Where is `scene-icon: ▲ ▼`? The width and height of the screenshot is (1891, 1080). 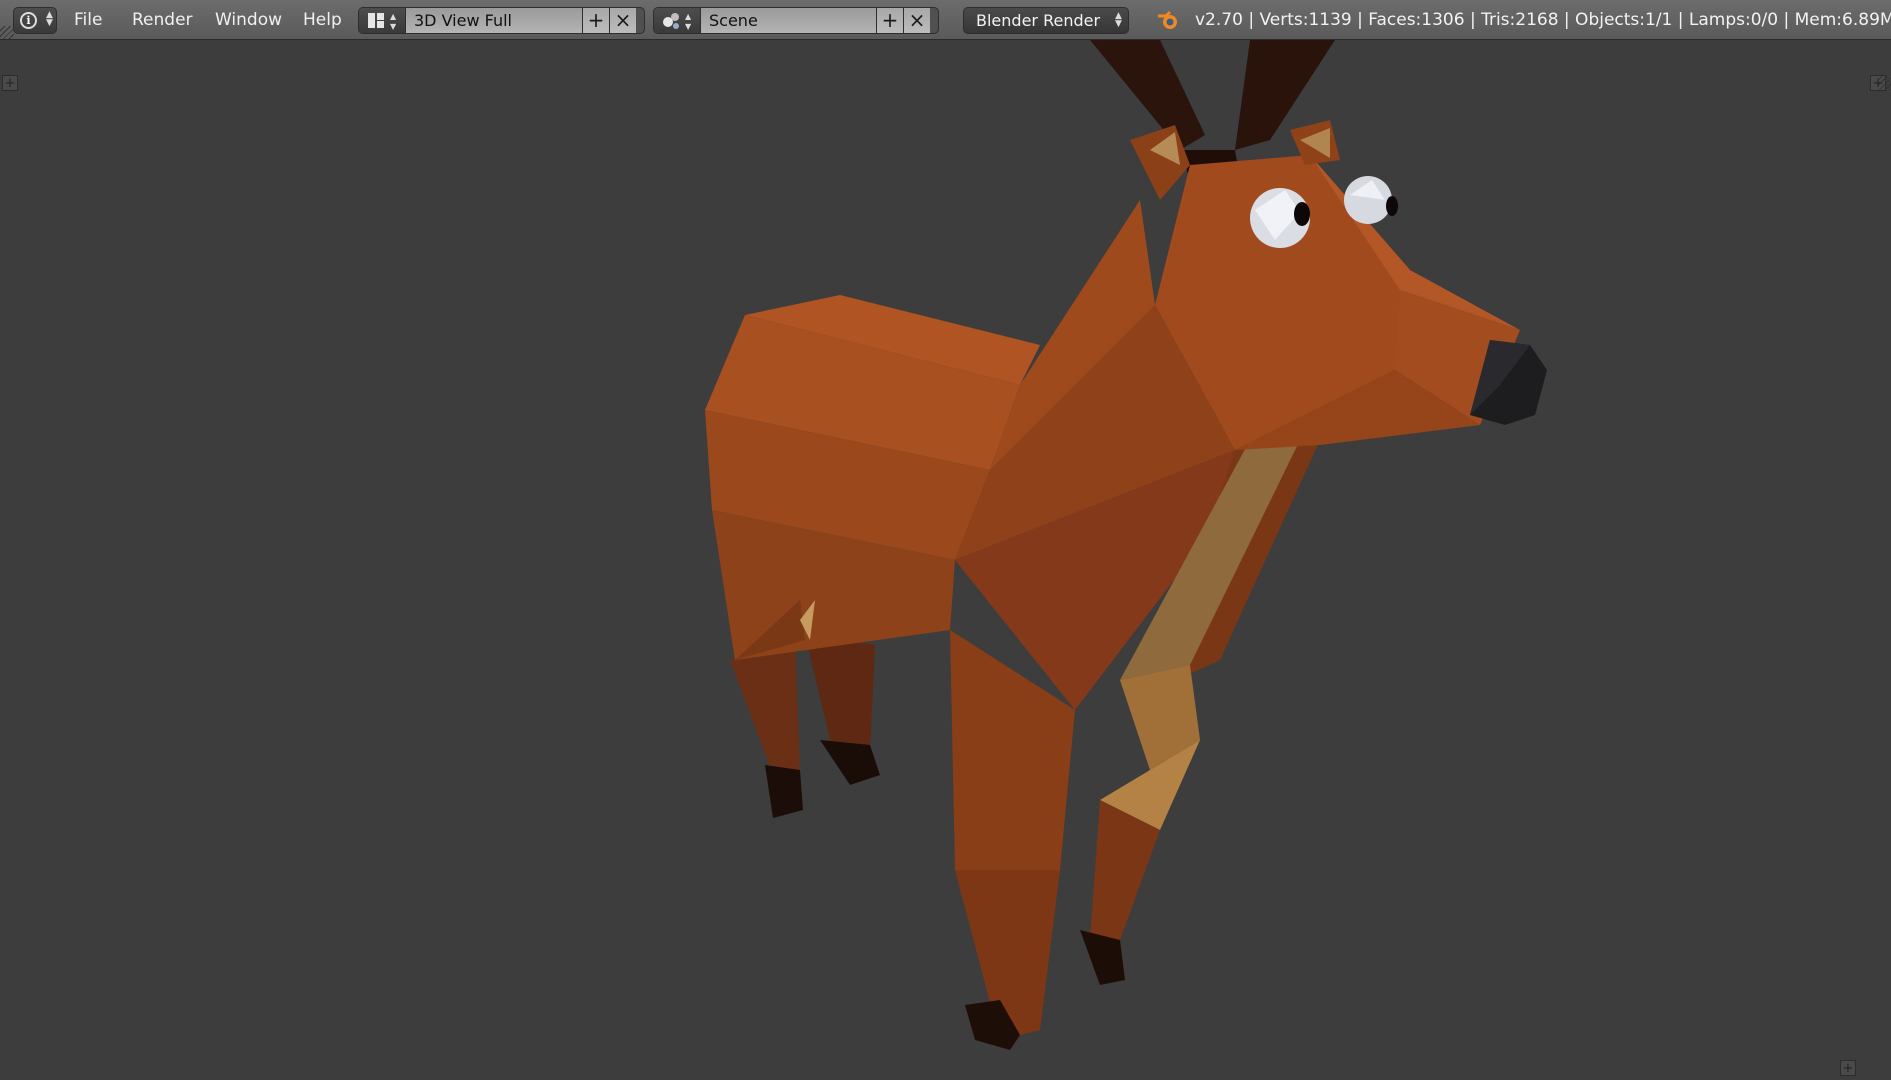
scene-icon: ▲ ▼ is located at coordinates (677, 20).